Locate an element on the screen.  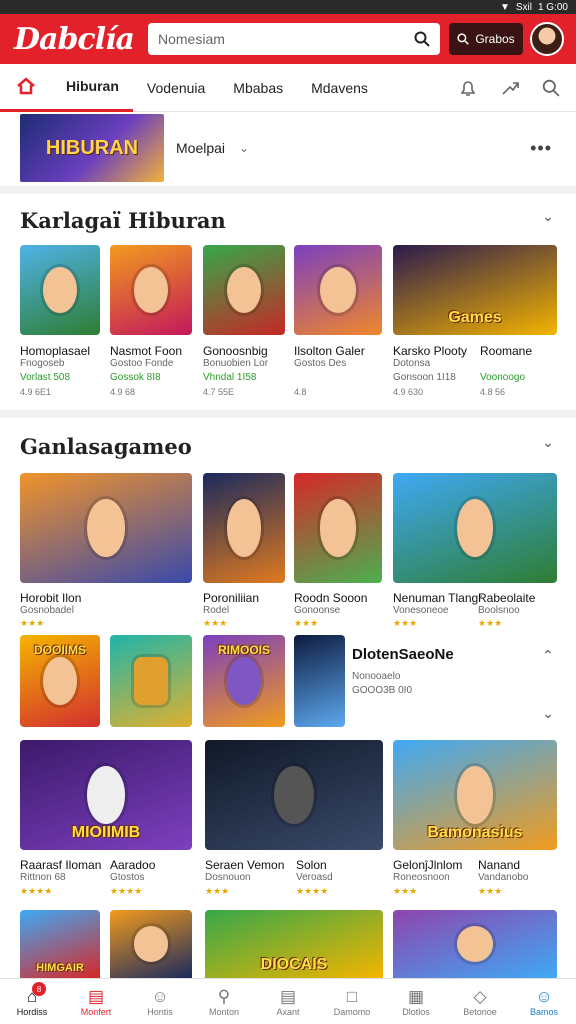
game-rating: 4.9 6E1 is located at coordinates (36, 392).